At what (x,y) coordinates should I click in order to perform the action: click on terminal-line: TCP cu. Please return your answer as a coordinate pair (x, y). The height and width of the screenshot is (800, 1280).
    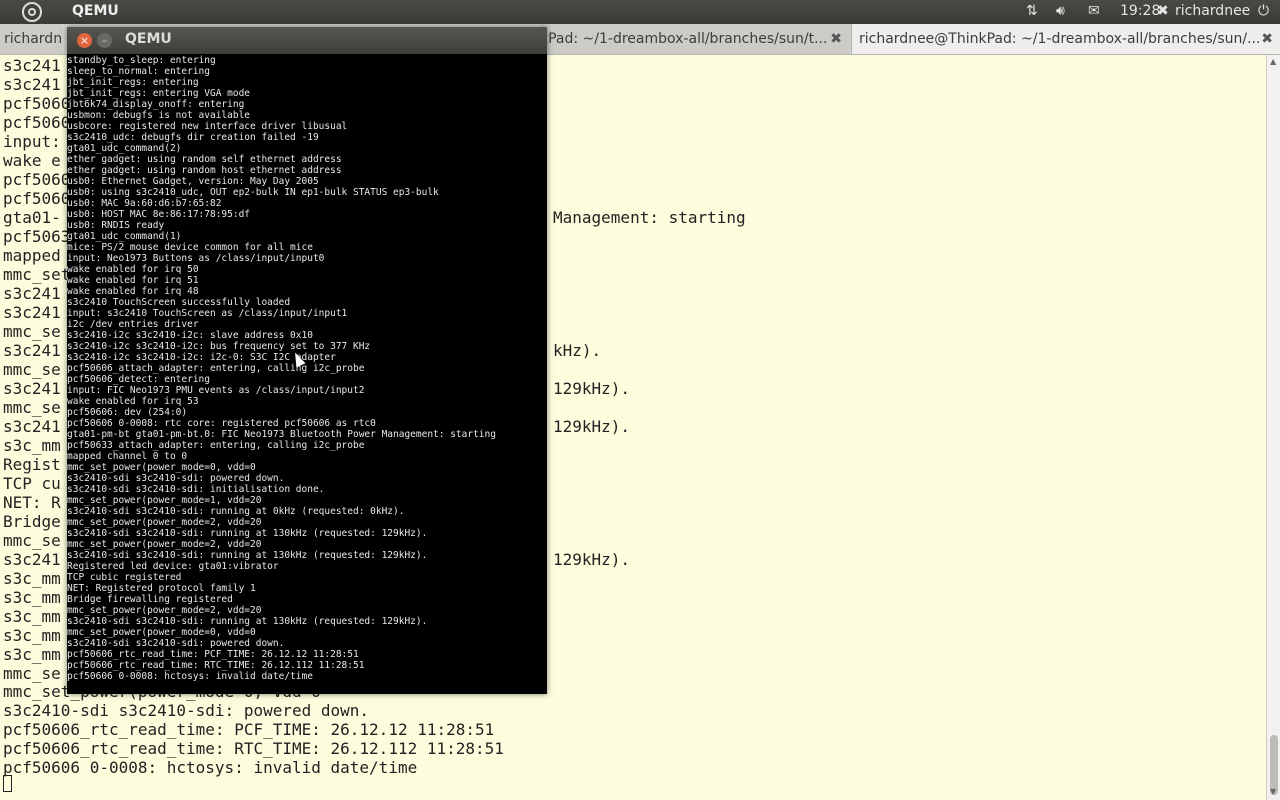
    Looking at the image, I should click on (32, 483).